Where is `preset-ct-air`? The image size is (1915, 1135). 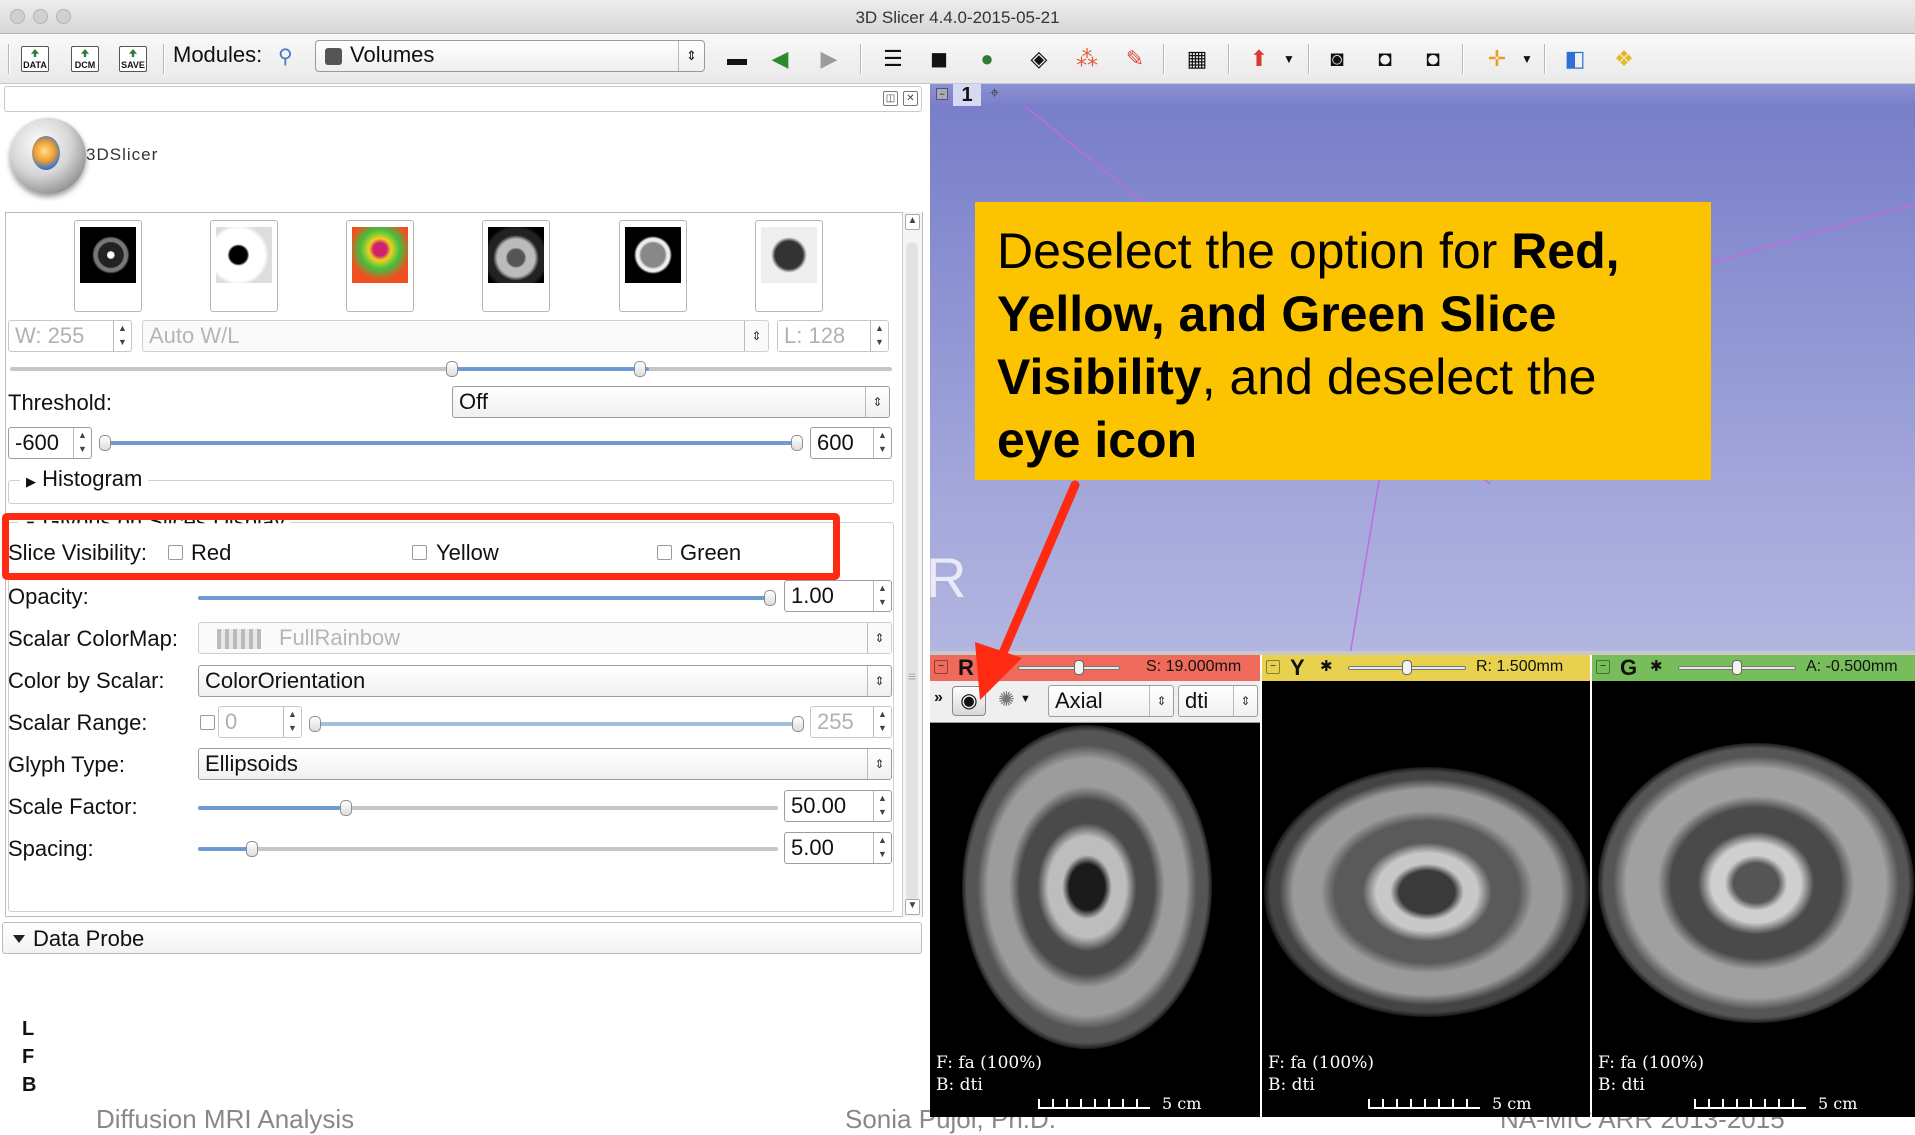
preset-ct-air is located at coordinates (244, 266).